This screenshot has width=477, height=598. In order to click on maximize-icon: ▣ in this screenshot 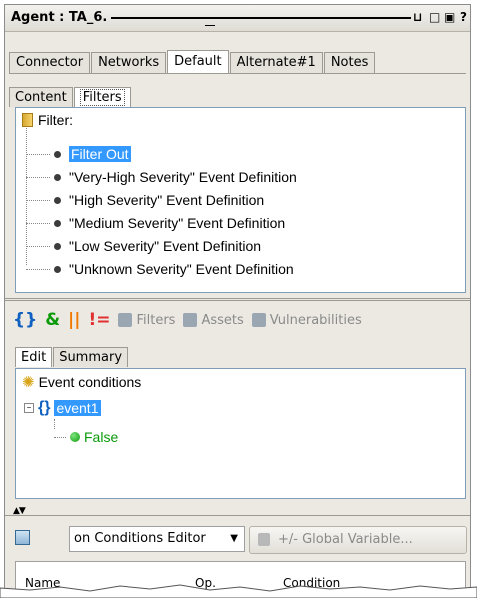, I will do `click(449, 17)`.